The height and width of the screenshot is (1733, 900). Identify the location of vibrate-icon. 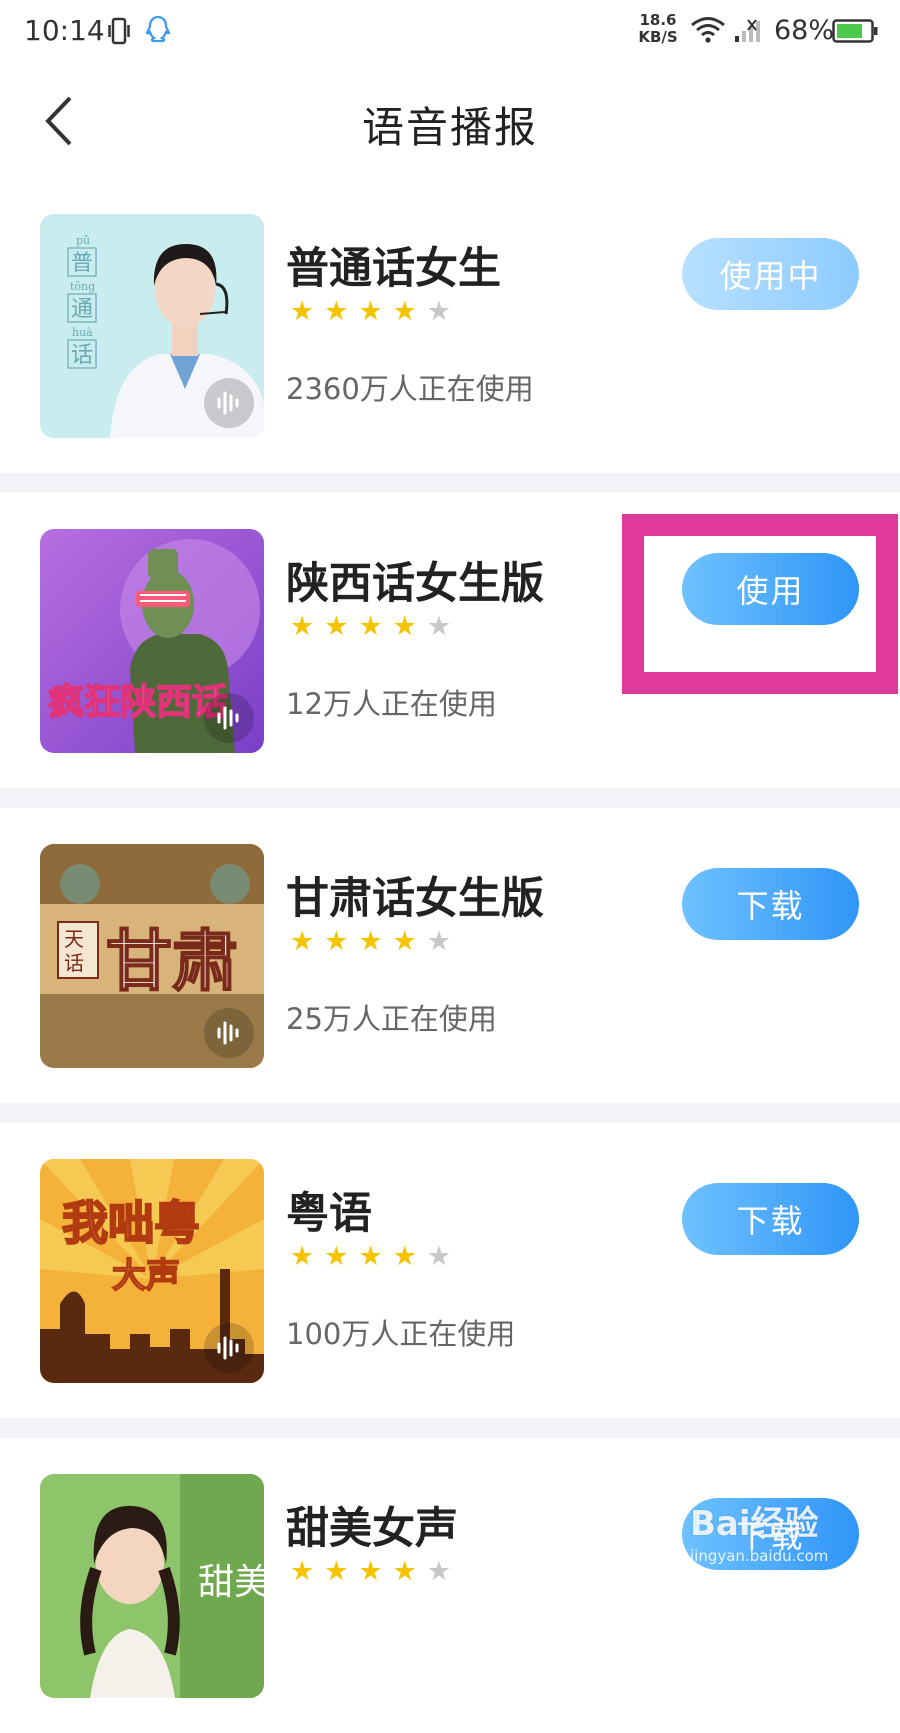
(119, 31).